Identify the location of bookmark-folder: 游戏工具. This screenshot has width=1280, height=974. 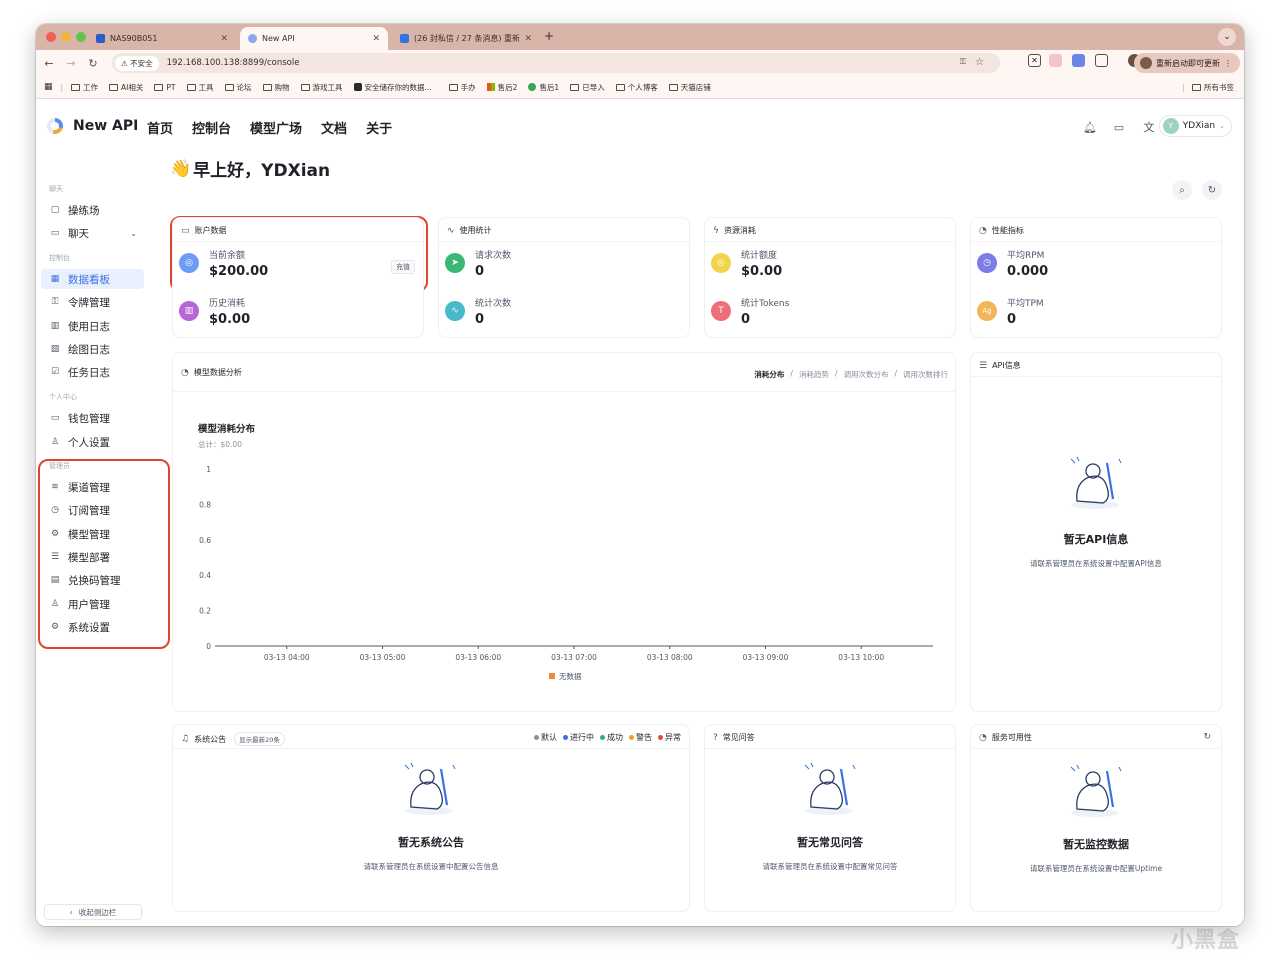
(321, 87).